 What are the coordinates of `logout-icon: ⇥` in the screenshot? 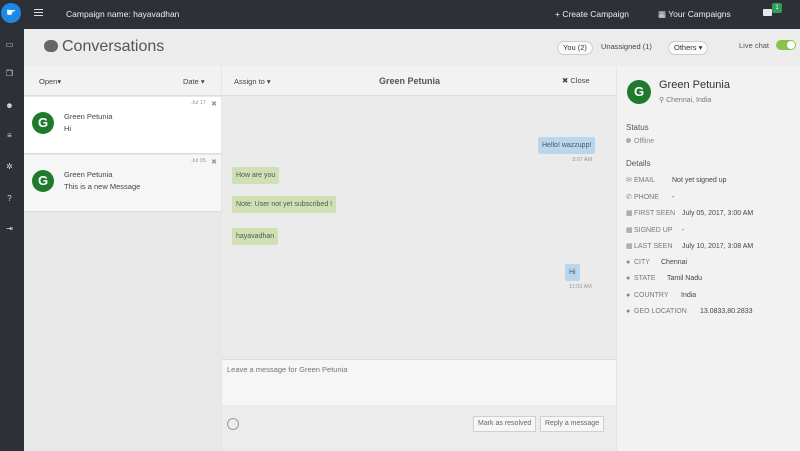 It's located at (9, 229).